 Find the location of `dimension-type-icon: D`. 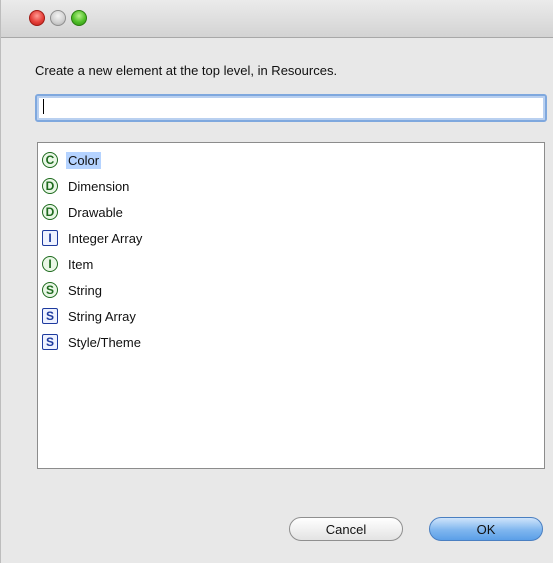

dimension-type-icon: D is located at coordinates (50, 186).